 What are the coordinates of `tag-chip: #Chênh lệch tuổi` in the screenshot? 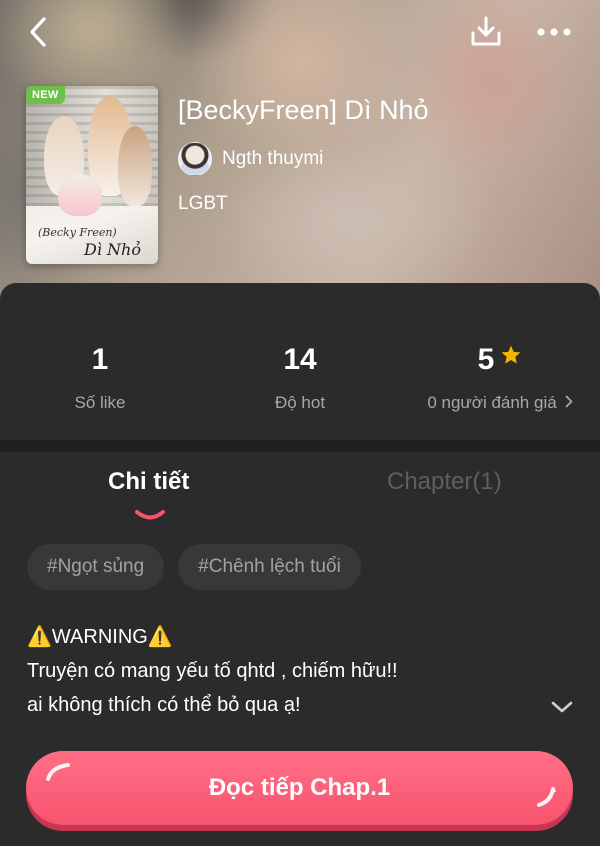 It's located at (269, 567).